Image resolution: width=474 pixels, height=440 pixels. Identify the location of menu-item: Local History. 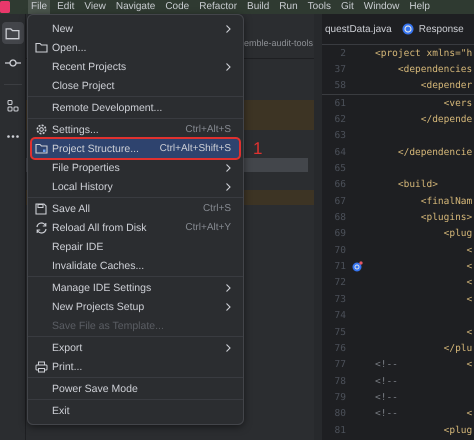
(135, 186).